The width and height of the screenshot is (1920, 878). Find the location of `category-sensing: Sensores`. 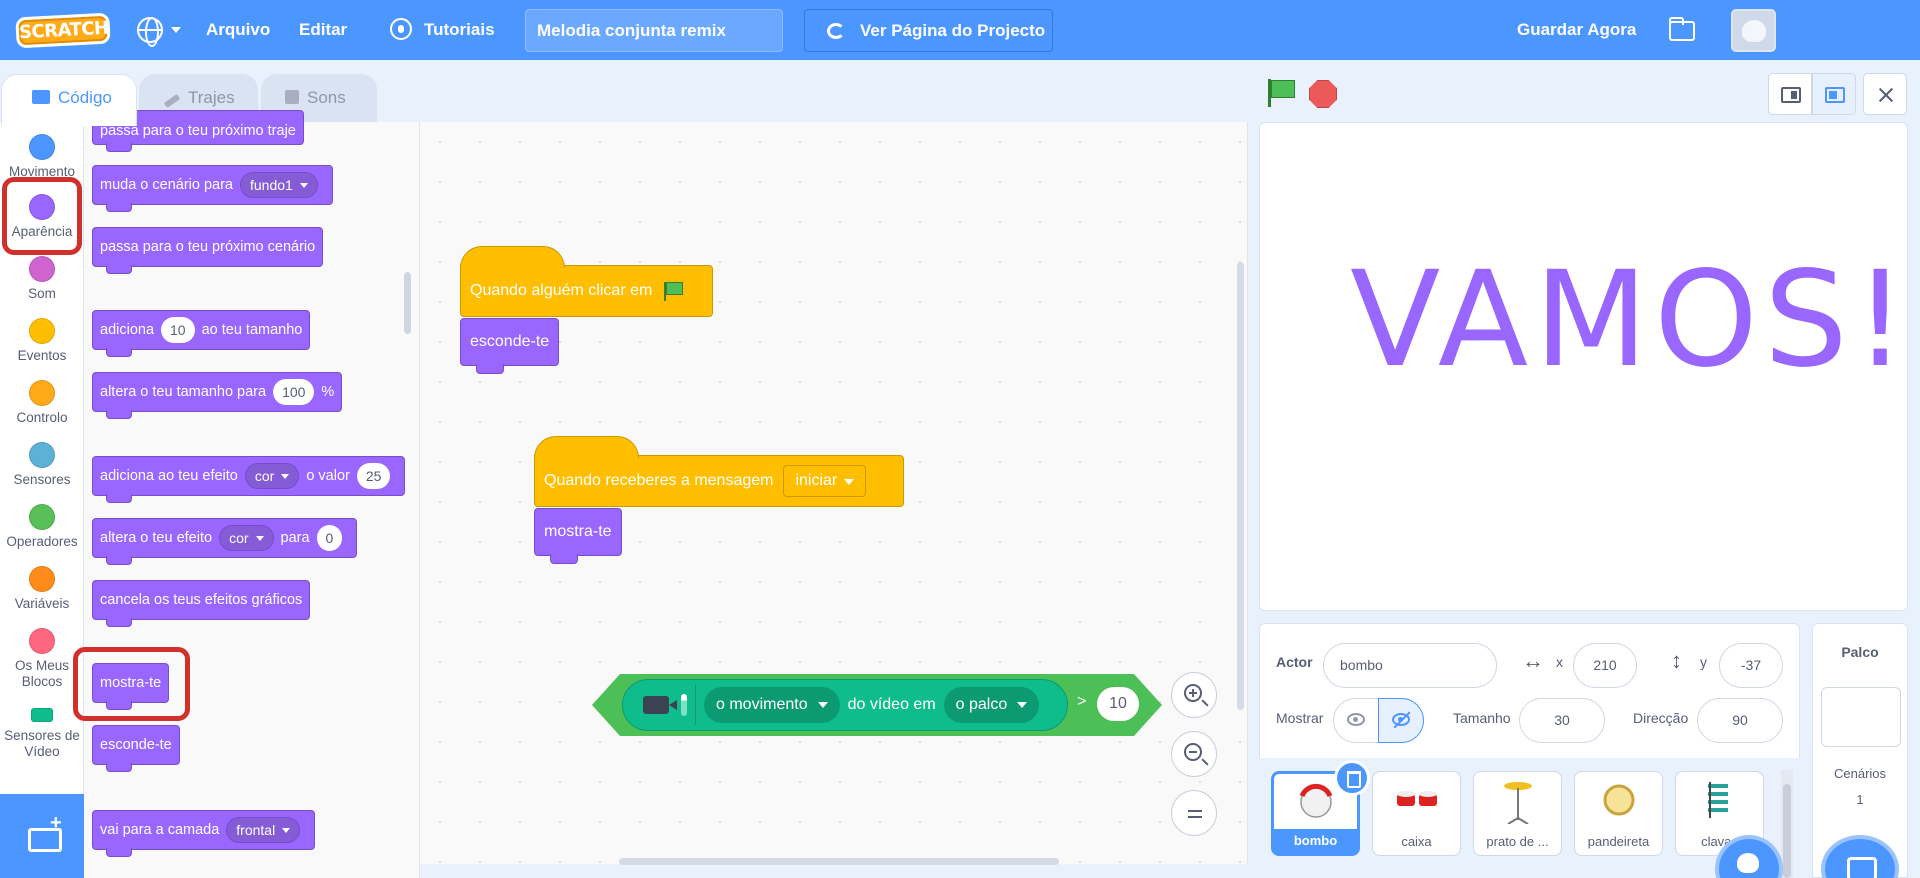

category-sensing: Sensores is located at coordinates (42, 465).